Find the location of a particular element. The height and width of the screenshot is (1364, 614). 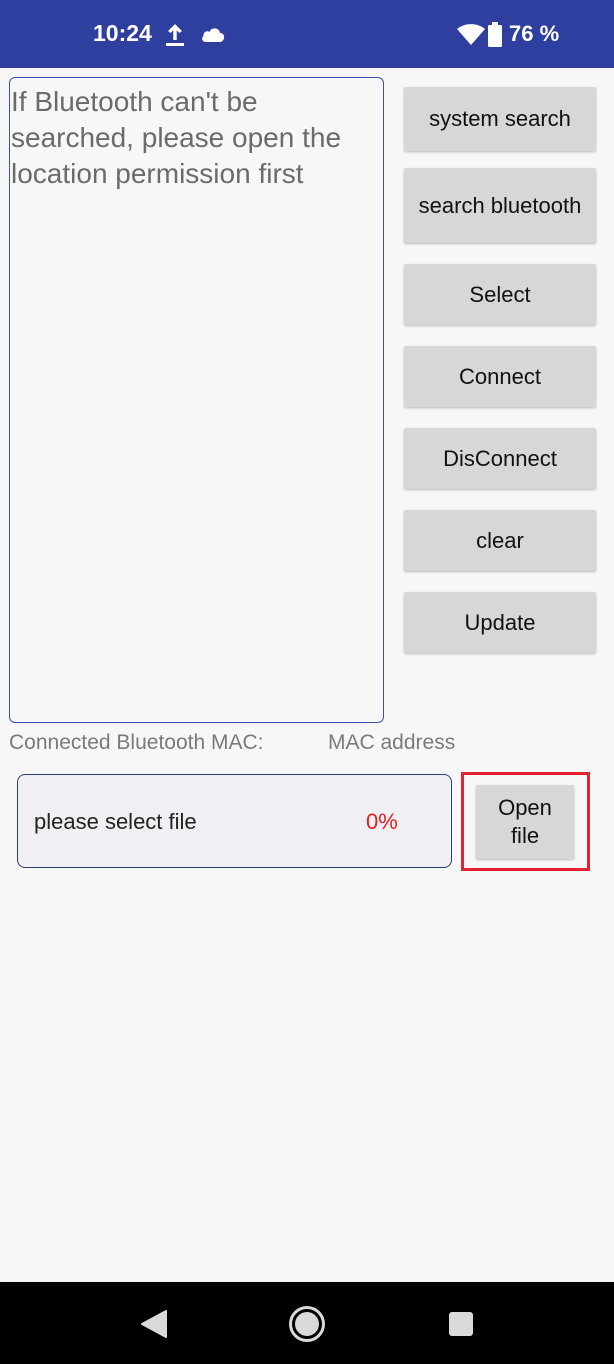

file-label: please select file is located at coordinates (115, 821).